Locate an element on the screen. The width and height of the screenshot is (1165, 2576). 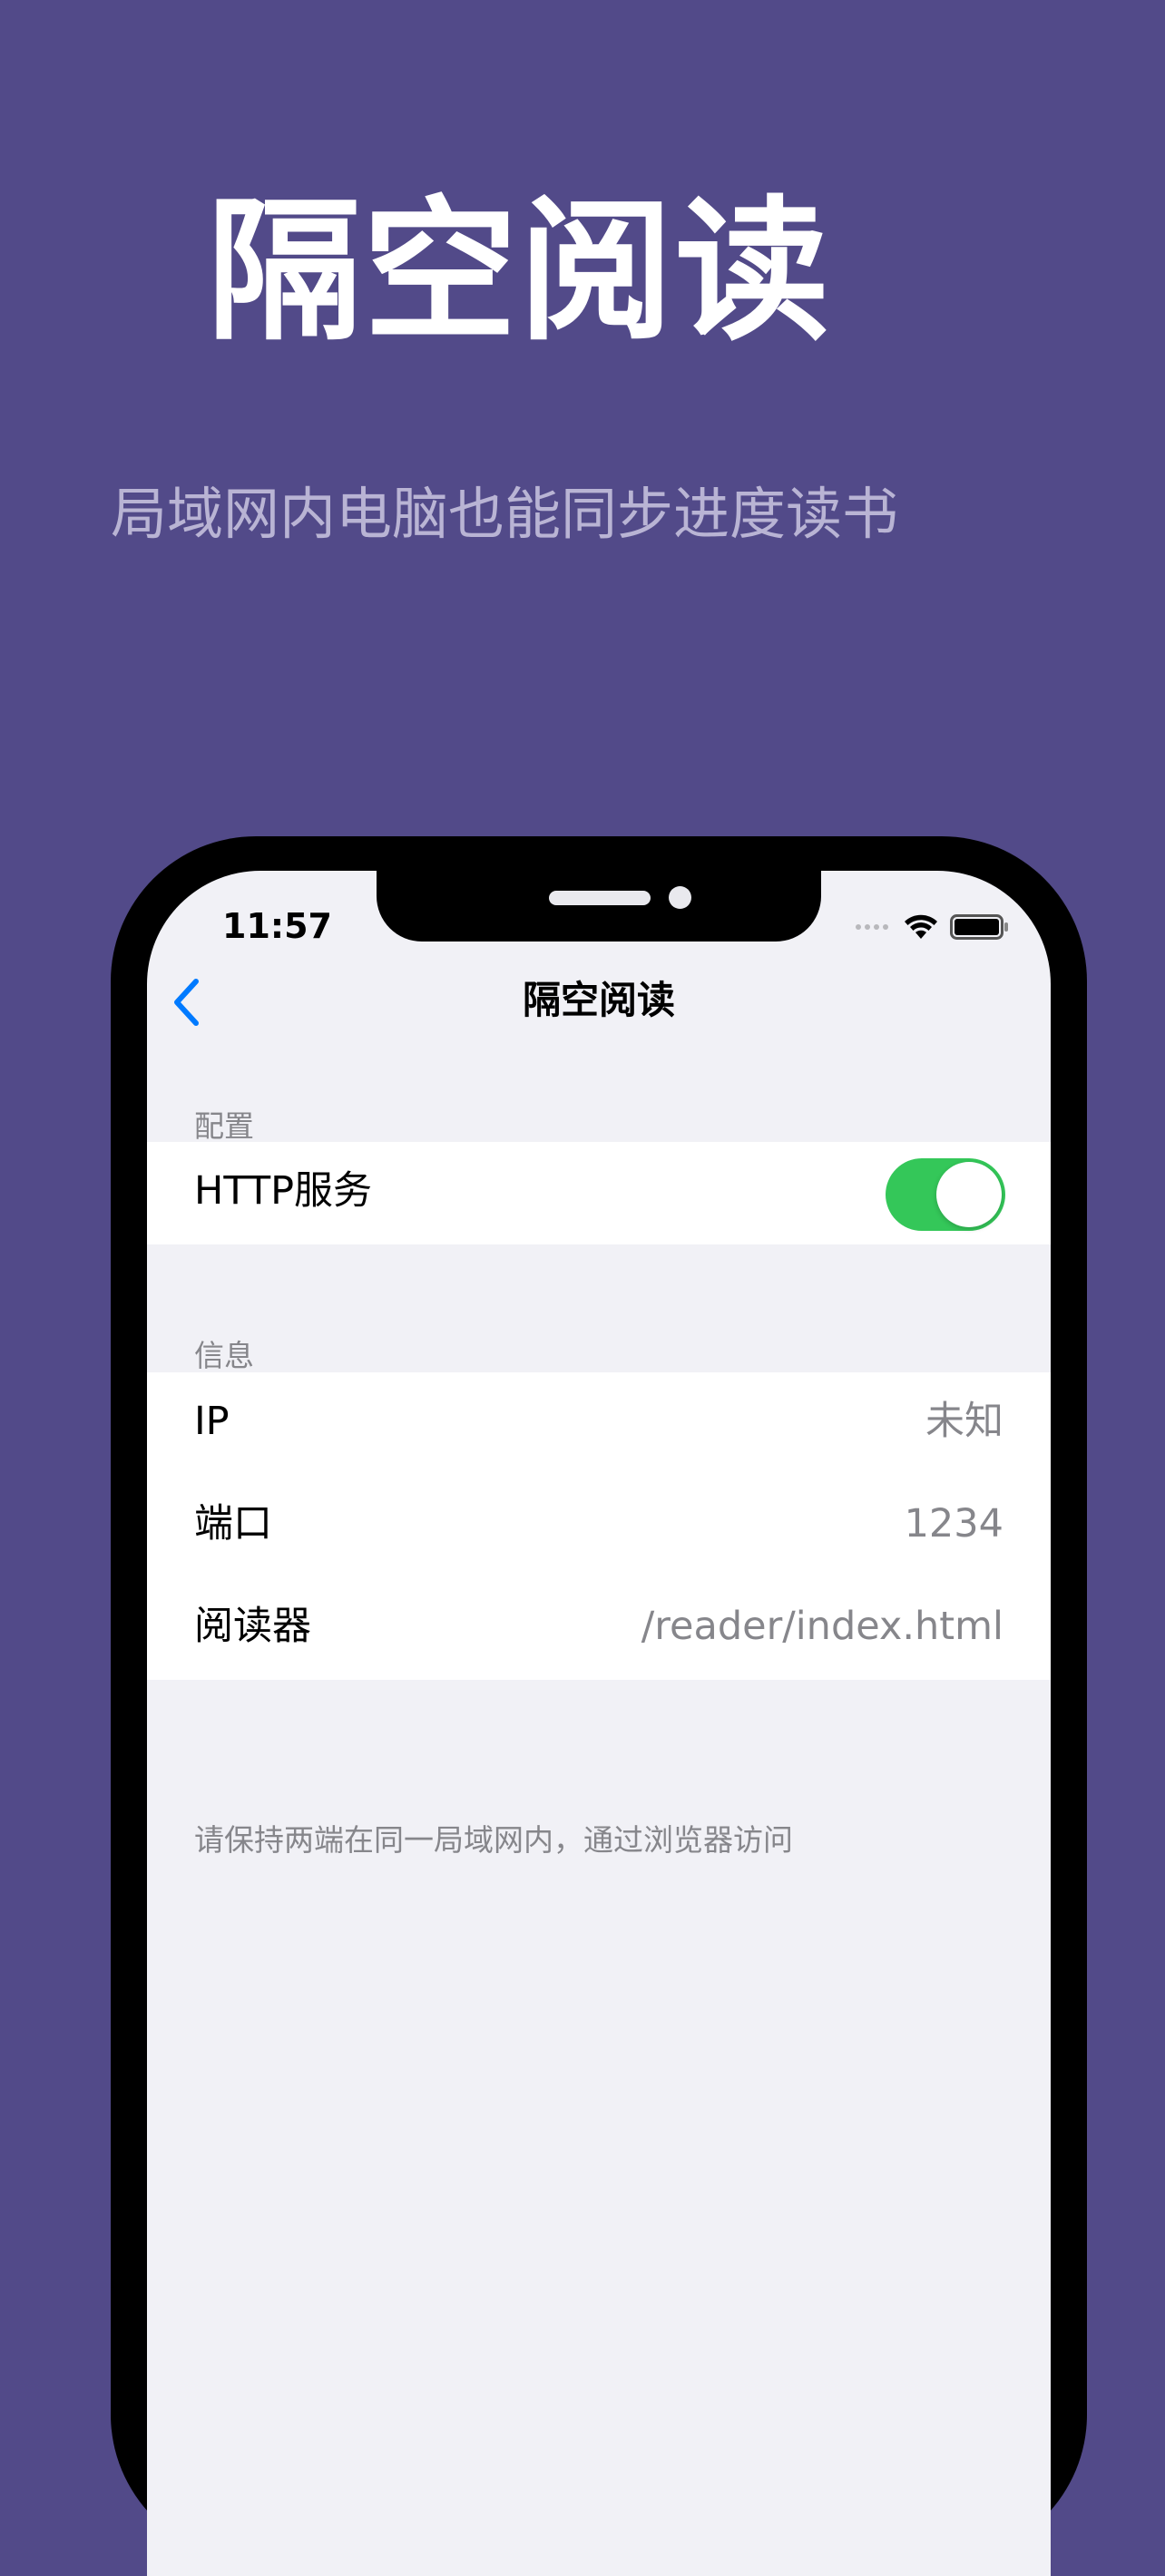
speaker-grille is located at coordinates (600, 898).